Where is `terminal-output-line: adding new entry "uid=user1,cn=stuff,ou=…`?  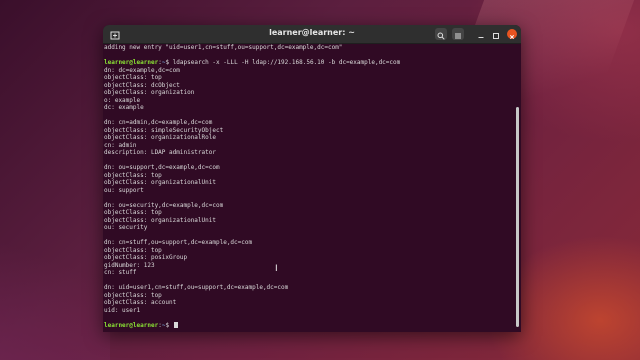
terminal-output-line: adding new entry "uid=user1,cn=stuff,ou=… is located at coordinates (223, 47).